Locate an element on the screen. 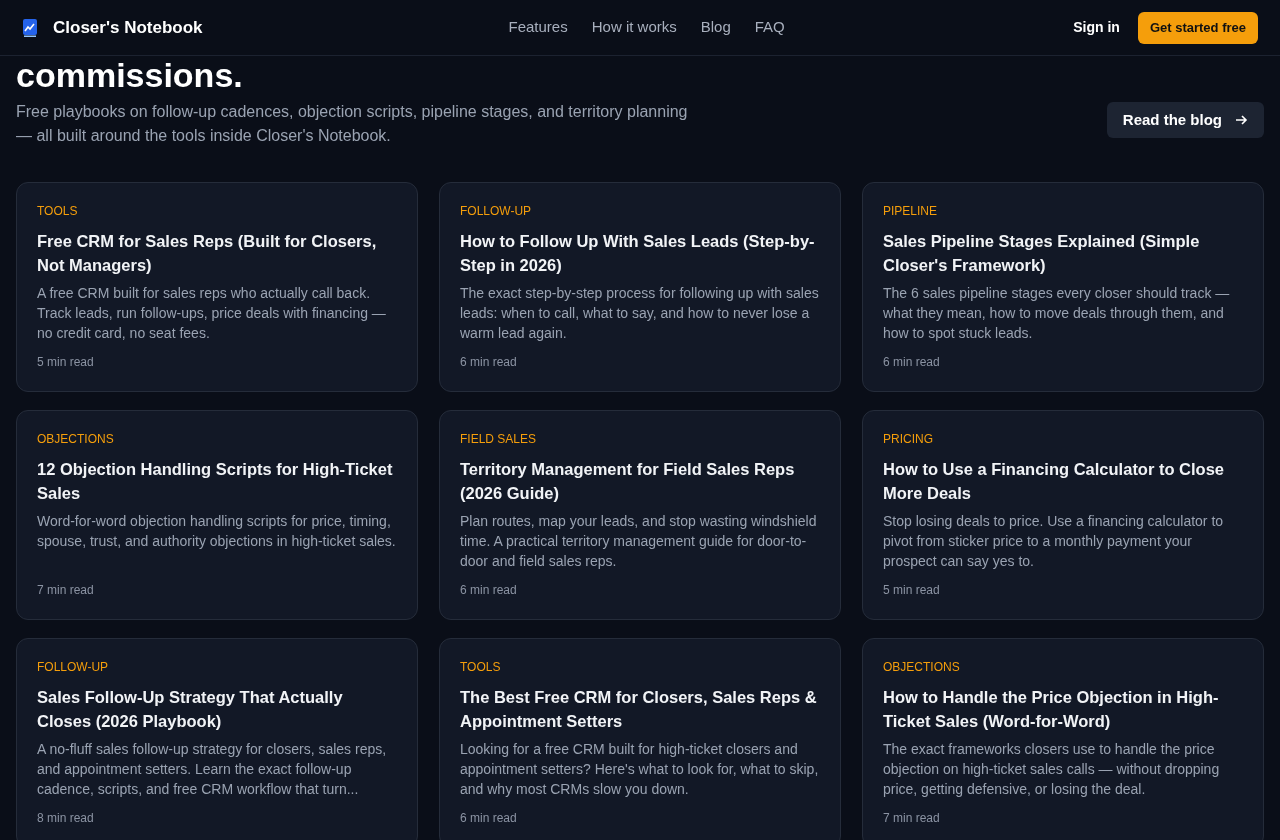 Image resolution: width=1280 pixels, height=840 pixels. article-excerpt: Looking for a free CRM built for high-ticket closers and appointment setters? Here's what to look for, what to skip, and why most CRMs slow you down. is located at coordinates (640, 769).